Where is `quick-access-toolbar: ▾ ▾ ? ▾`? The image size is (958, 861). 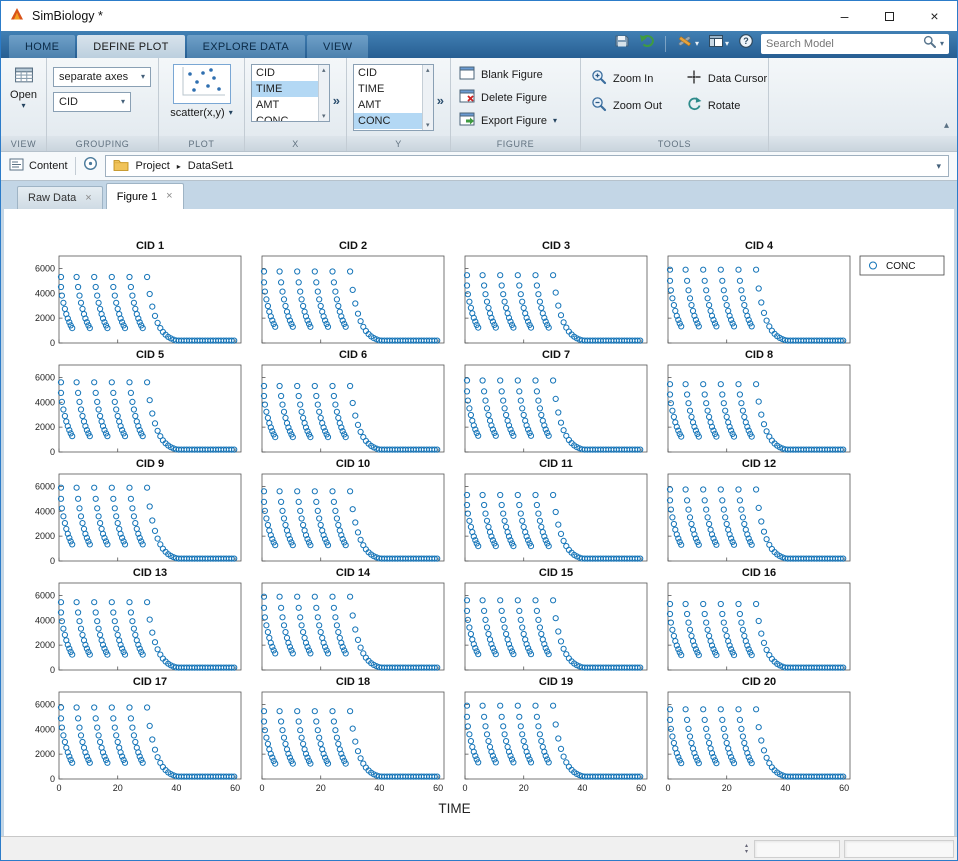
quick-access-toolbar: ▾ ▾ ? ▾ is located at coordinates (784, 44).